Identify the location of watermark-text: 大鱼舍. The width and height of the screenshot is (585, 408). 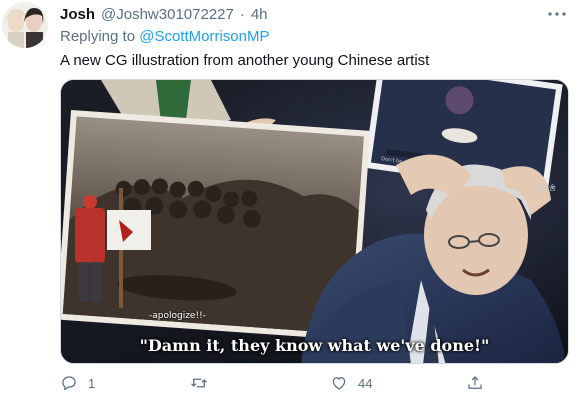
(545, 187).